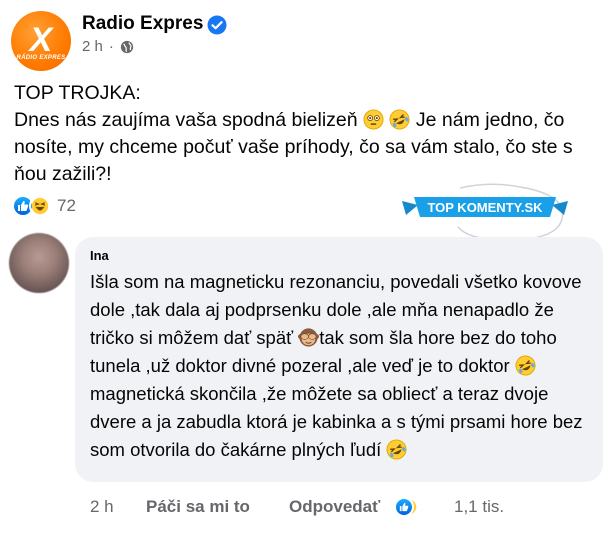  I want to click on comment-time: 2 h, so click(102, 507).